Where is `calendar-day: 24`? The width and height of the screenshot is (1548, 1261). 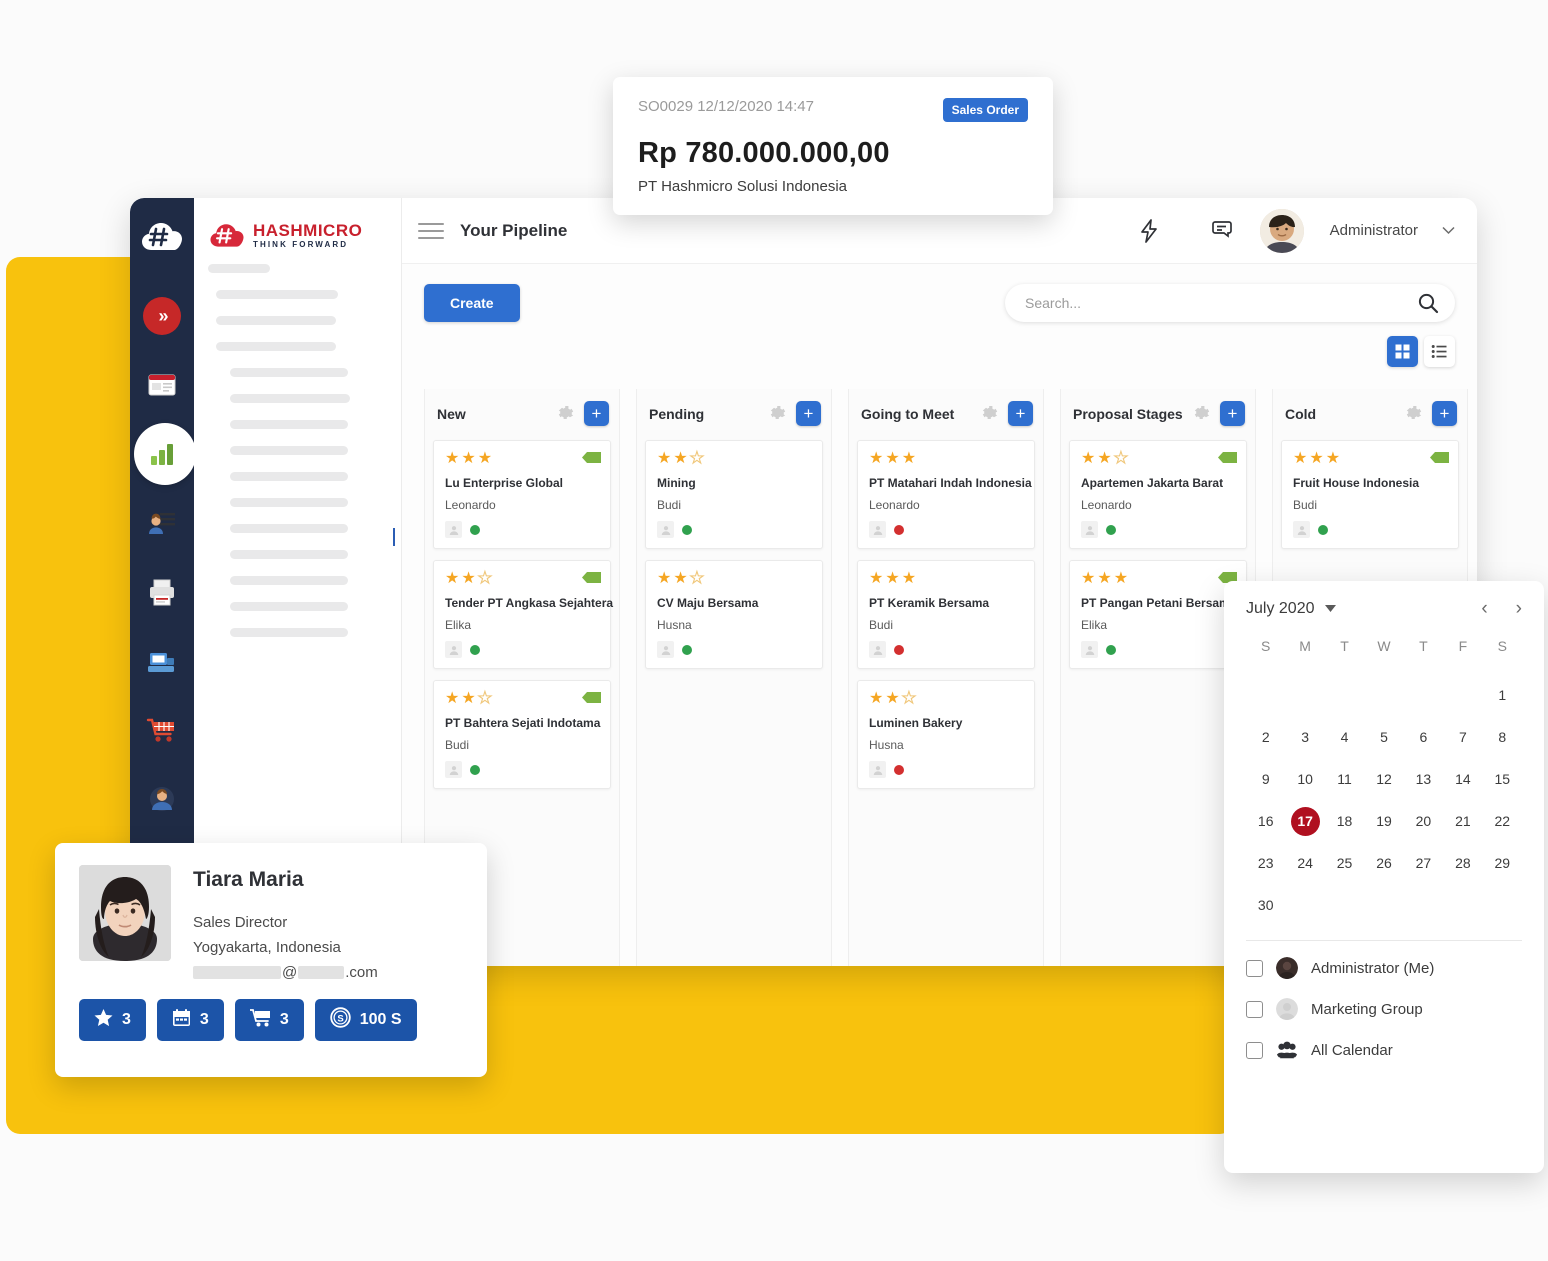
calendar-day: 24 is located at coordinates (1304, 863).